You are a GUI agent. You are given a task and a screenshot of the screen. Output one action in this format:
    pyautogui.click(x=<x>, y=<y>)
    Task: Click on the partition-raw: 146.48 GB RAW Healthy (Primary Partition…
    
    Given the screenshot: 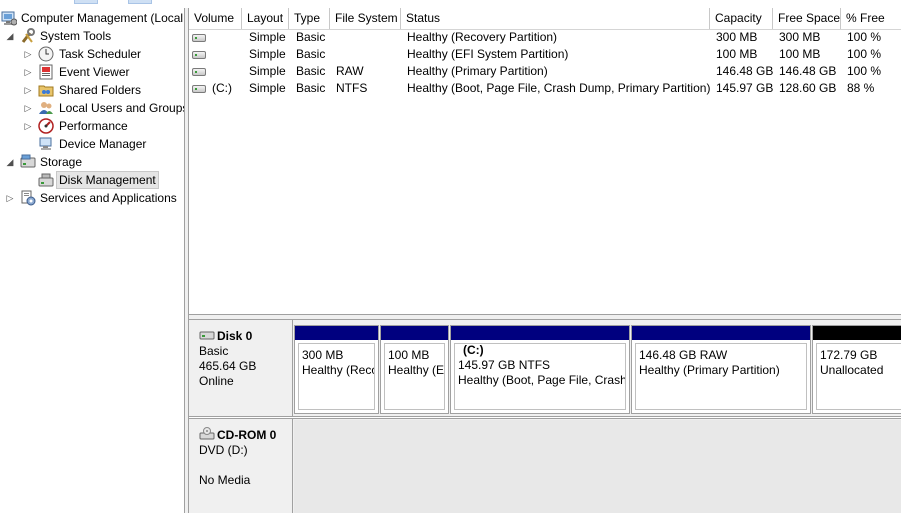 What is the action you would take?
    pyautogui.click(x=721, y=369)
    